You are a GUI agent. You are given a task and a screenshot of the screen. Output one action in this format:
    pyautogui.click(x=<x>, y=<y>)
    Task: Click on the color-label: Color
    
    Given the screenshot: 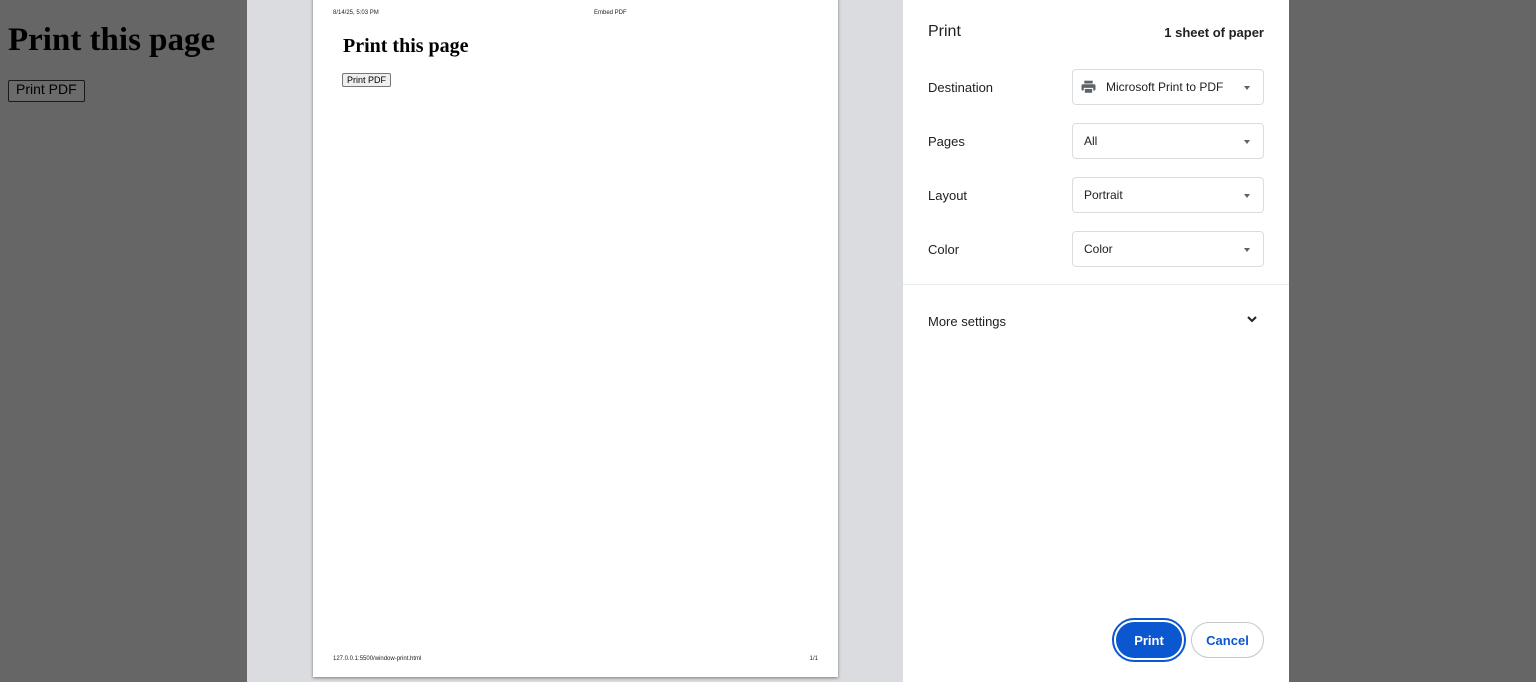 What is the action you would take?
    pyautogui.click(x=944, y=249)
    